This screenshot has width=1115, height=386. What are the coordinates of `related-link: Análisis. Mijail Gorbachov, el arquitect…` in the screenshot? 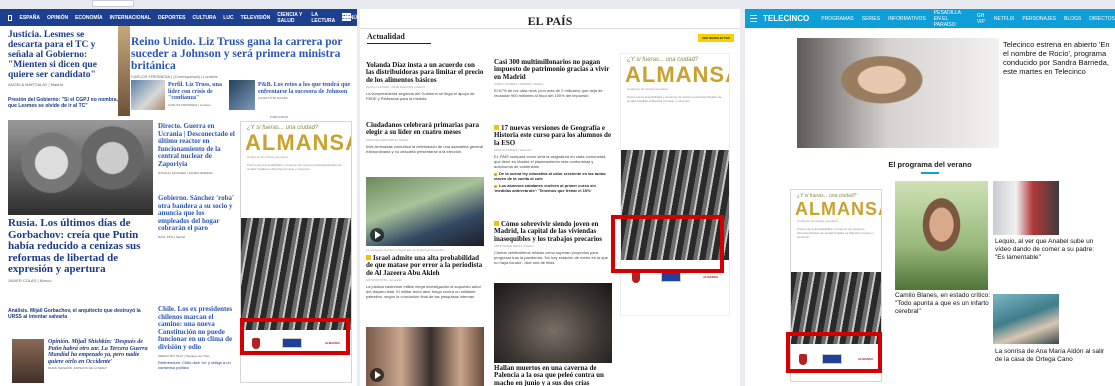 It's located at (80, 314).